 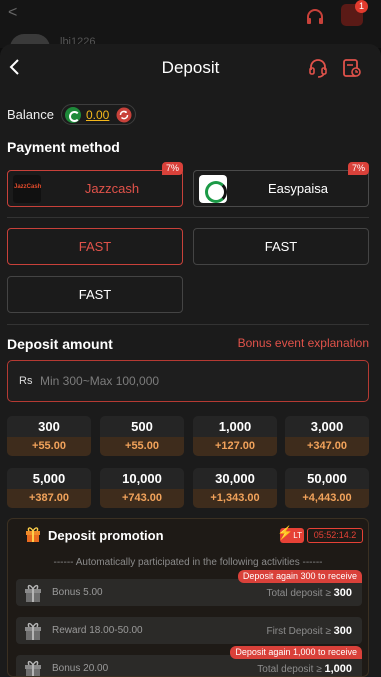 I want to click on chip-bonus: +347.00, so click(x=327, y=446).